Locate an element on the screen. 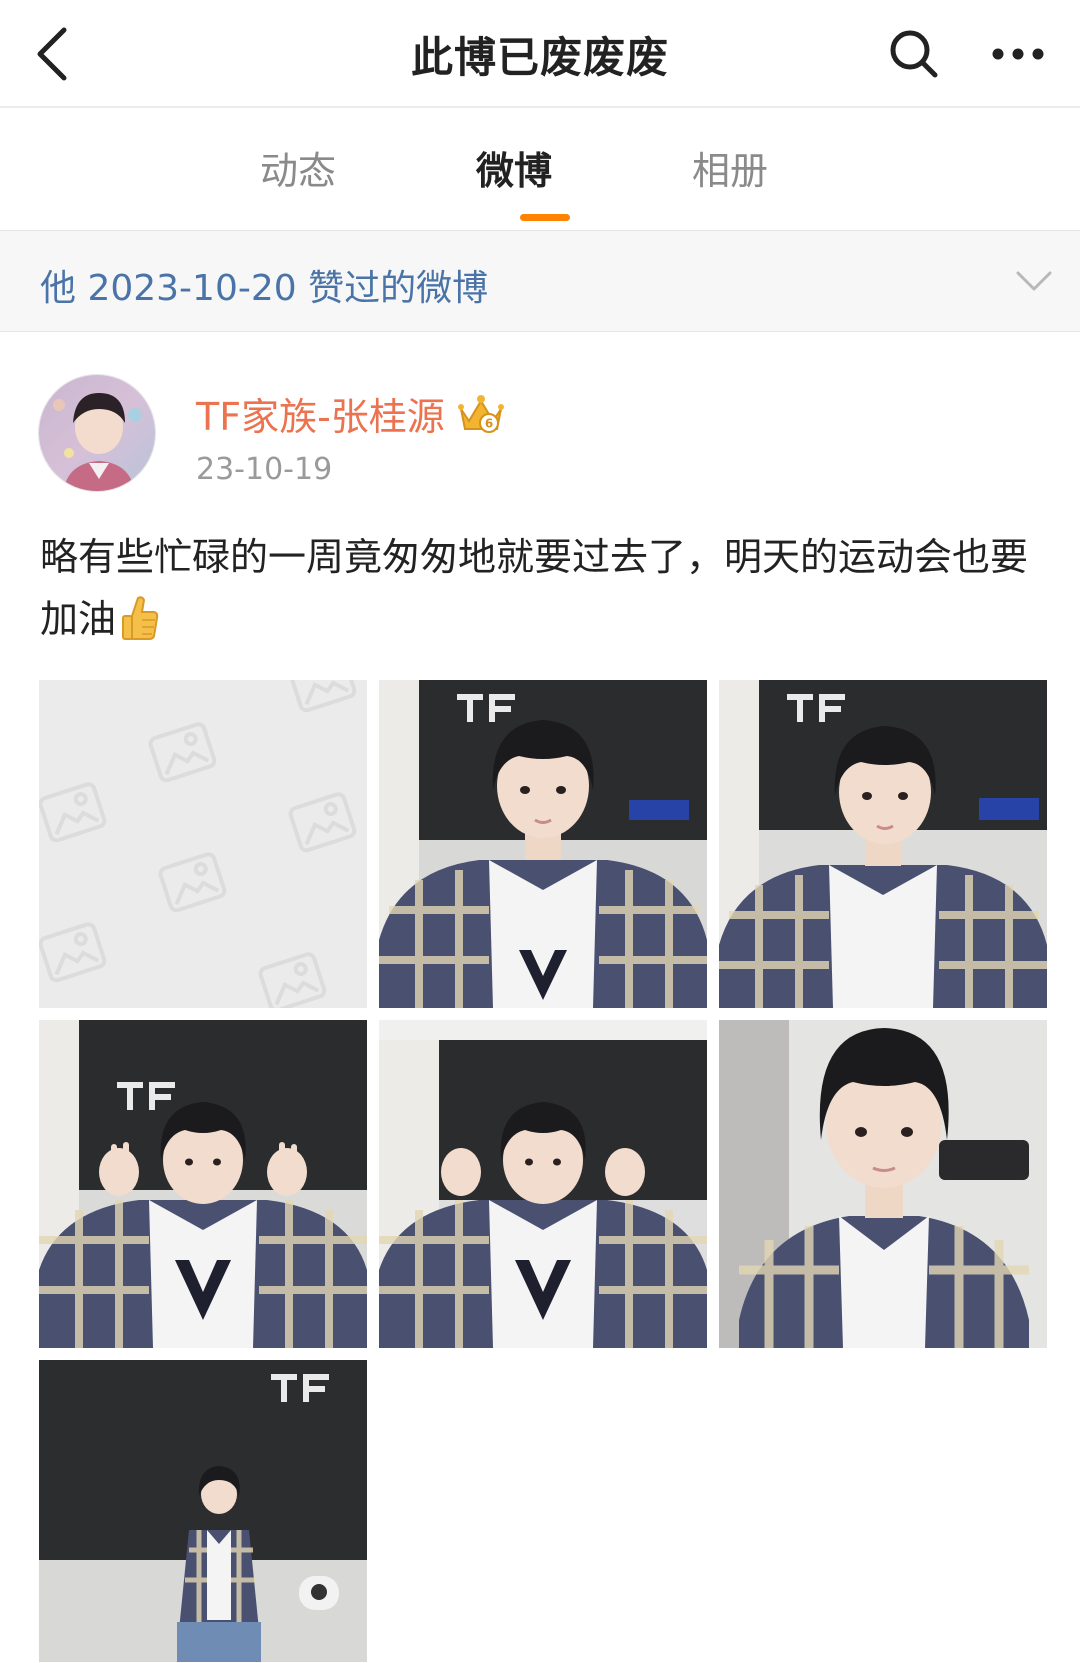 Image resolution: width=1080 pixels, height=1663 pixels. back-button is located at coordinates (52, 54).